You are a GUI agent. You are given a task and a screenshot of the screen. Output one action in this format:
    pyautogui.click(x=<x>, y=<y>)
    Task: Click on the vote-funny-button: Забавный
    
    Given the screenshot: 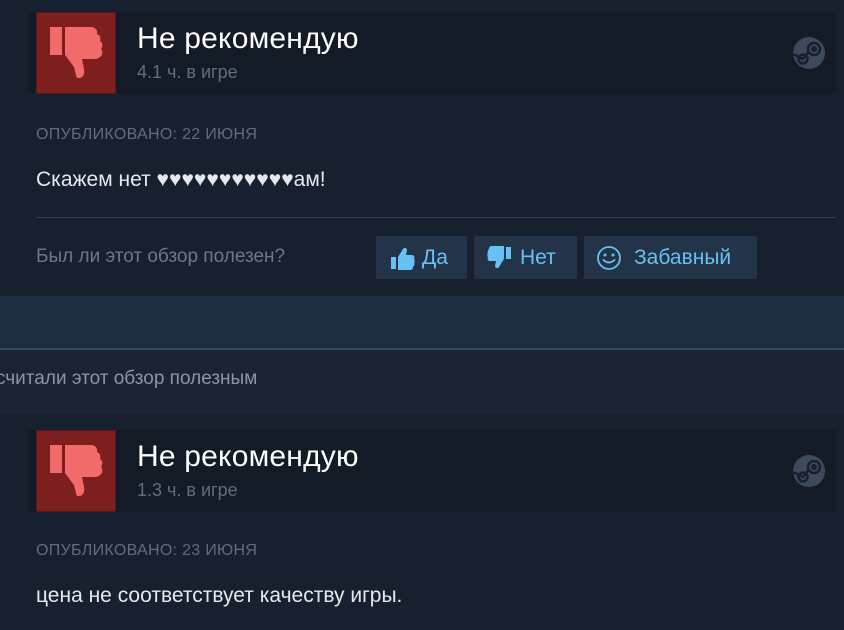 What is the action you would take?
    pyautogui.click(x=670, y=257)
    